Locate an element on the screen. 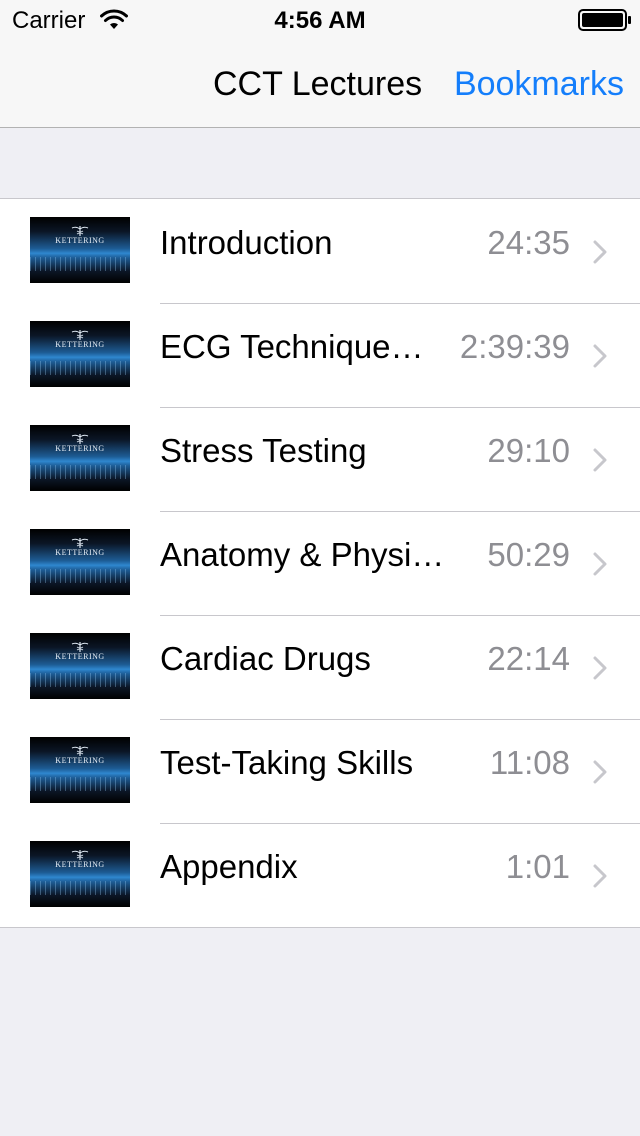  lecture-row: KETTERING Test-Taking Skills 11:08 is located at coordinates (320, 771).